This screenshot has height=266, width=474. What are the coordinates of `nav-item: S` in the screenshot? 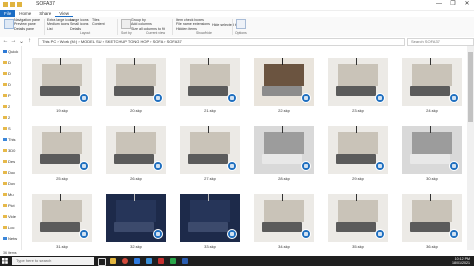 It's located at (7, 128).